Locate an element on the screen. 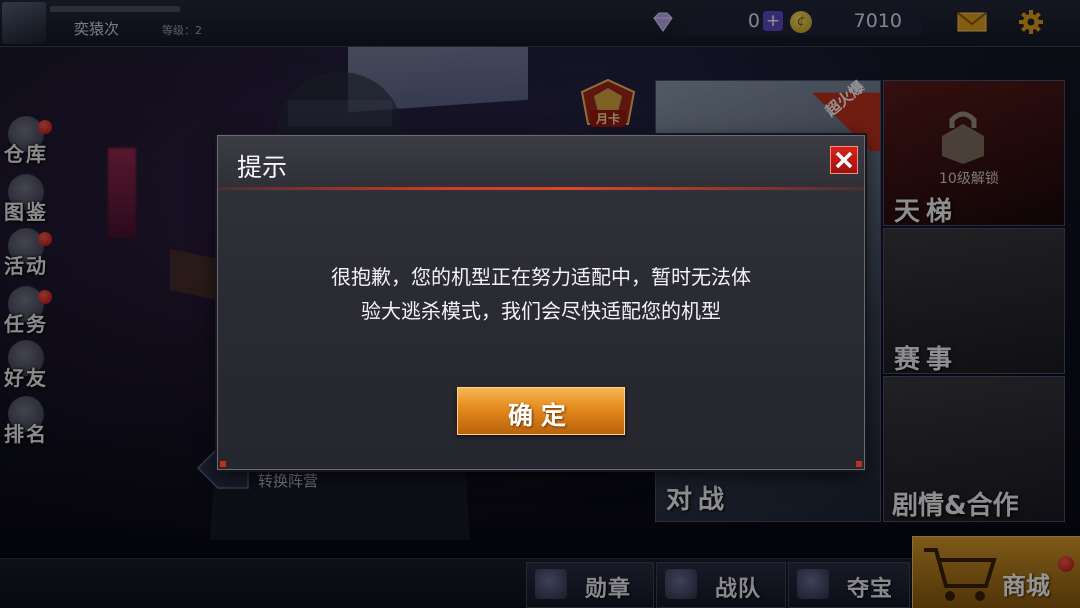 This screenshot has width=1080, height=608. confirm-button: 确定 is located at coordinates (541, 411).